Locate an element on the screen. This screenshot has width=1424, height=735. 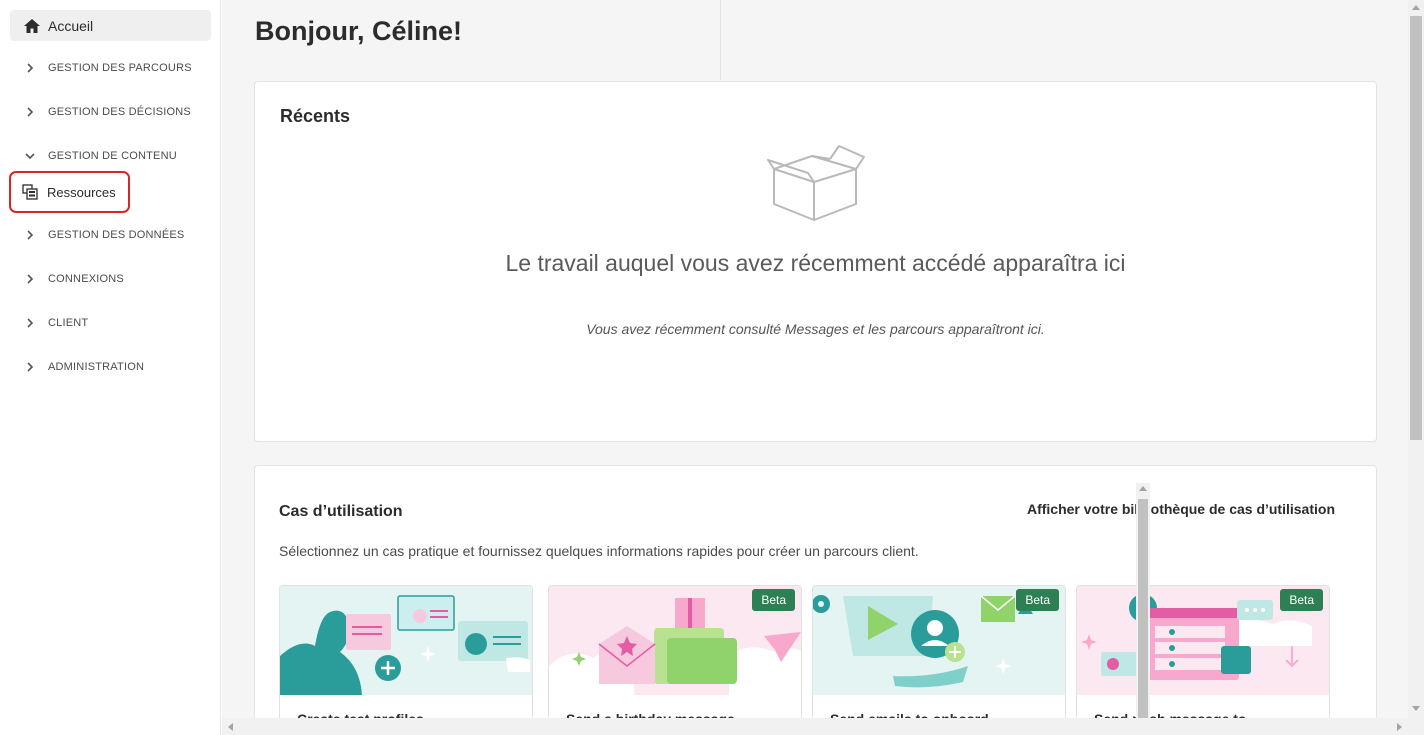
empty-box-icon is located at coordinates (816, 185).